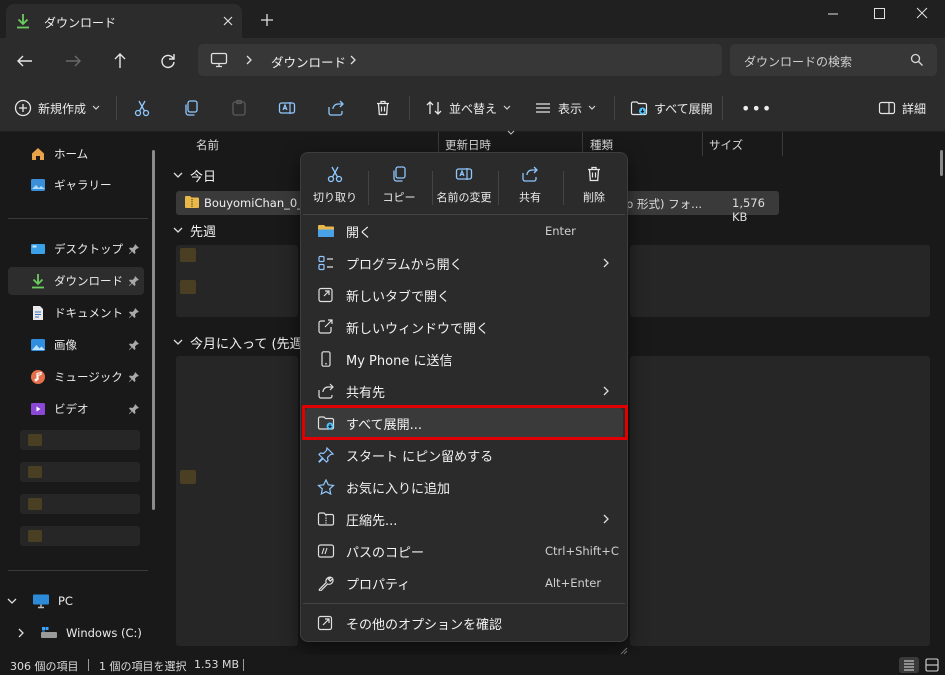 Image resolution: width=945 pixels, height=675 pixels. What do you see at coordinates (464, 583) in the screenshot?
I see `menu-item-properties: プロパティ Alt+Enter` at bounding box center [464, 583].